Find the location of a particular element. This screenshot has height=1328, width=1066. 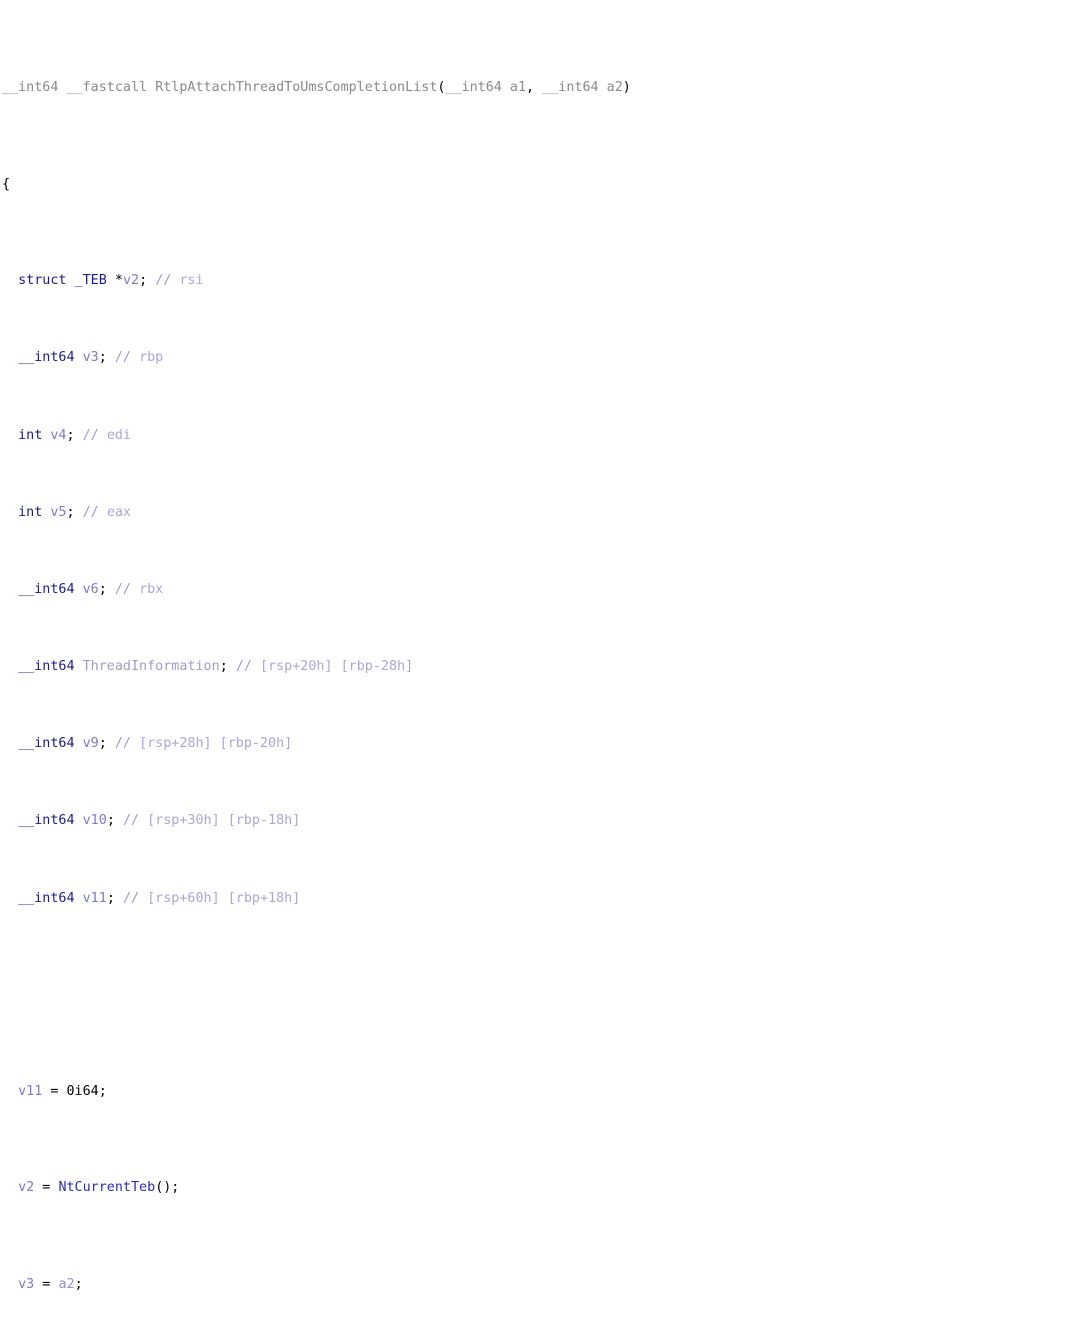

code-line-decl-v4: int v4; // edi is located at coordinates (533, 435).